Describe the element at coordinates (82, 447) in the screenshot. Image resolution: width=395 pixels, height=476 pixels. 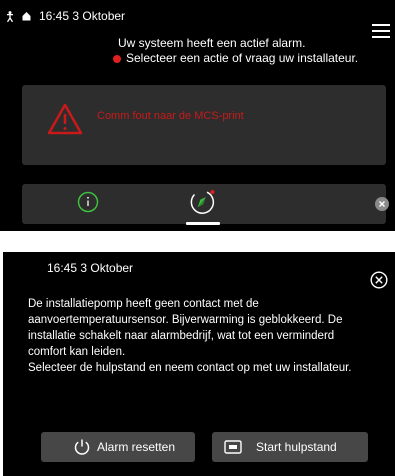
I see `power-icon` at that location.